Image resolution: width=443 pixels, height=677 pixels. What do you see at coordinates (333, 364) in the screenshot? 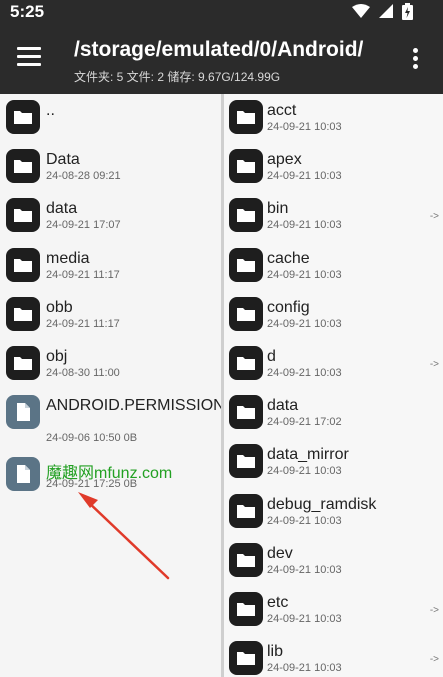
I see `list-item-folder: d 24-09-21 10:03 ->` at bounding box center [333, 364].